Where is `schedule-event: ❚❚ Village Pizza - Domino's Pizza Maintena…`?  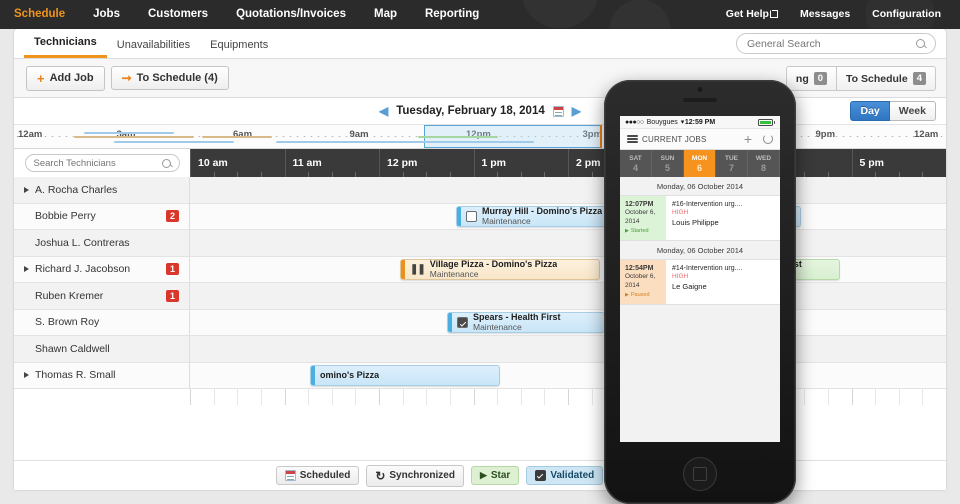 schedule-event: ❚❚ Village Pizza - Domino's Pizza Maintena… is located at coordinates (500, 269).